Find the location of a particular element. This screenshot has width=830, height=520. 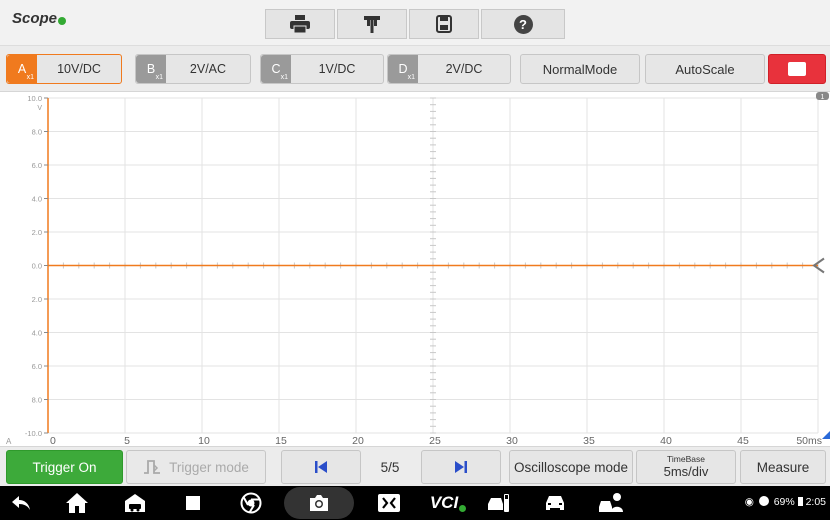

tech-support-button is located at coordinates (611, 503).